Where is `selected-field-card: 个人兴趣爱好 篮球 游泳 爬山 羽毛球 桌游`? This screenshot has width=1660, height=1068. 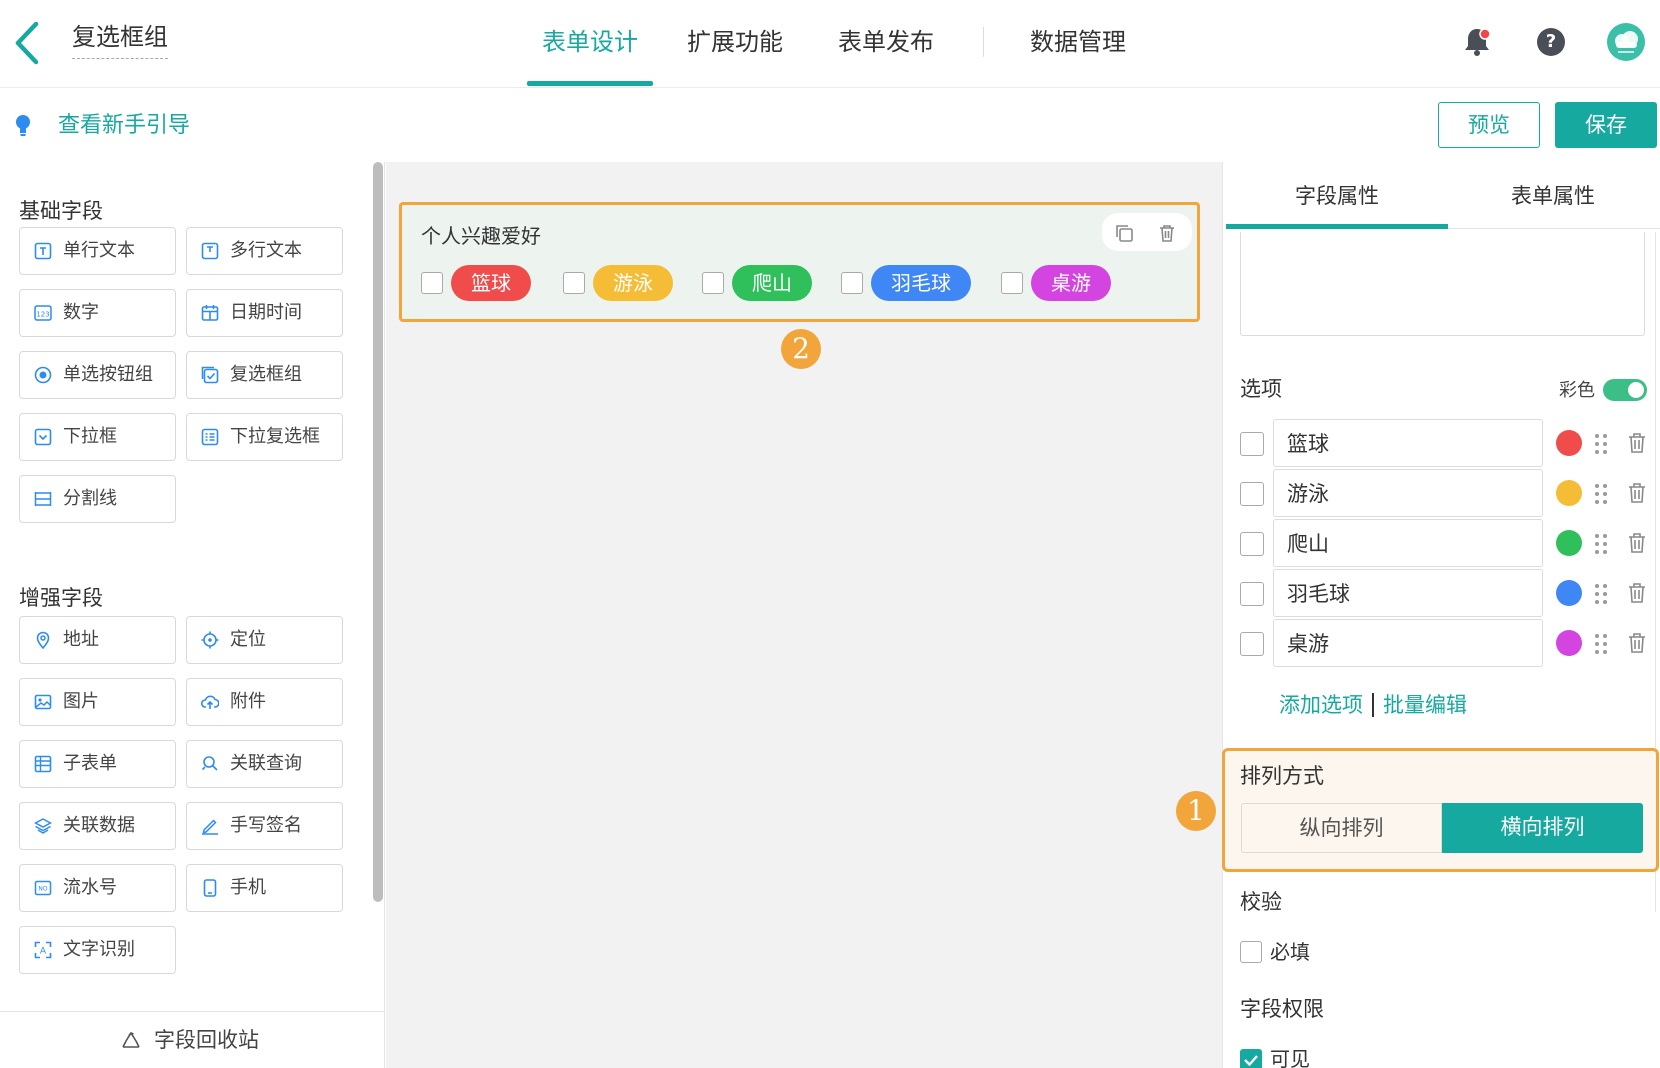
selected-field-card: 个人兴趣爱好 篮球 游泳 爬山 羽毛球 桌游 is located at coordinates (799, 262).